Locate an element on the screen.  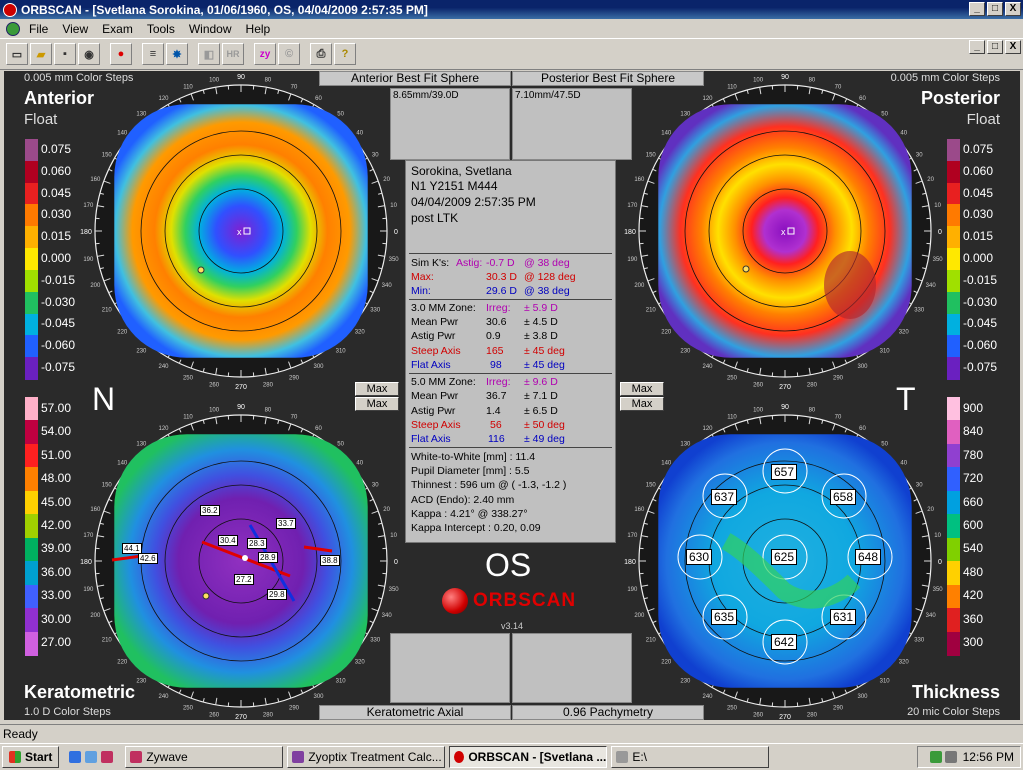
save-icon: ▪ is located at coordinates (65, 54).